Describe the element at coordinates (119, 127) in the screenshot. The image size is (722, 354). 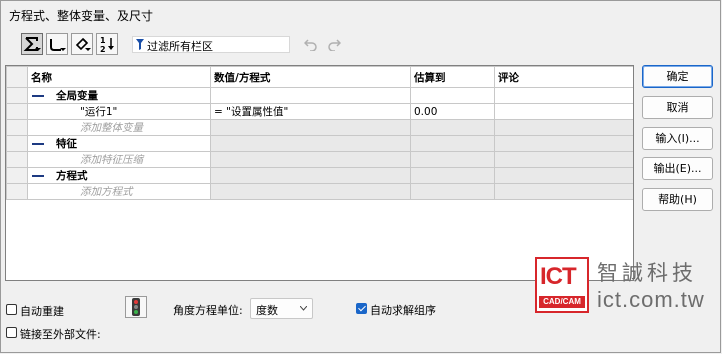
I see `add-global-variable-placeholder: 添加整体变量` at that location.